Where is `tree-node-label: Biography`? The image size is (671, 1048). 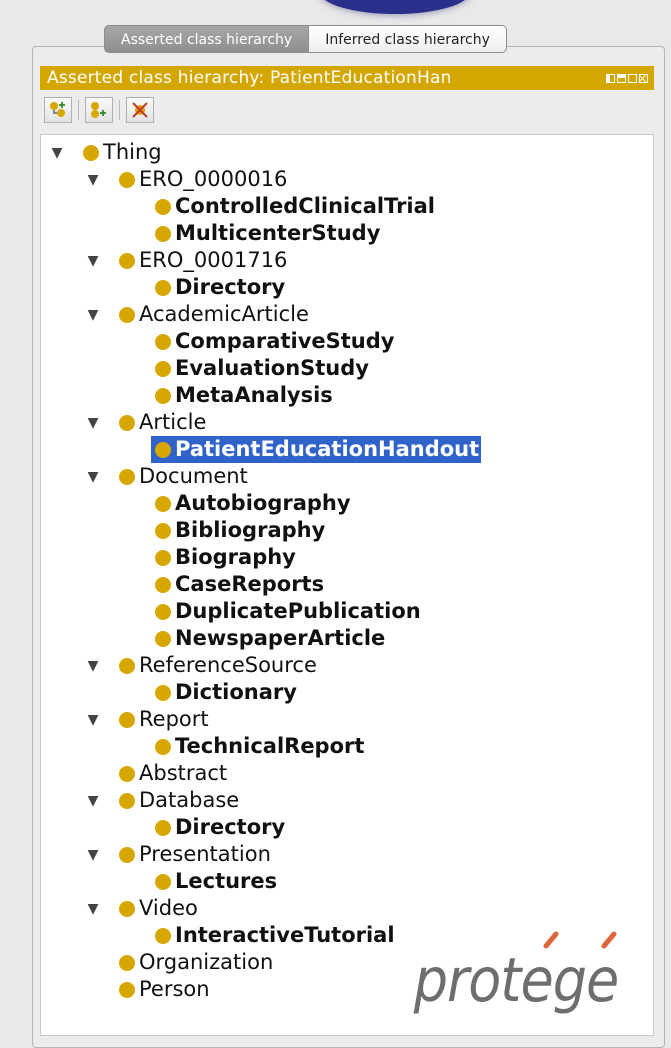 tree-node-label: Biography is located at coordinates (235, 557).